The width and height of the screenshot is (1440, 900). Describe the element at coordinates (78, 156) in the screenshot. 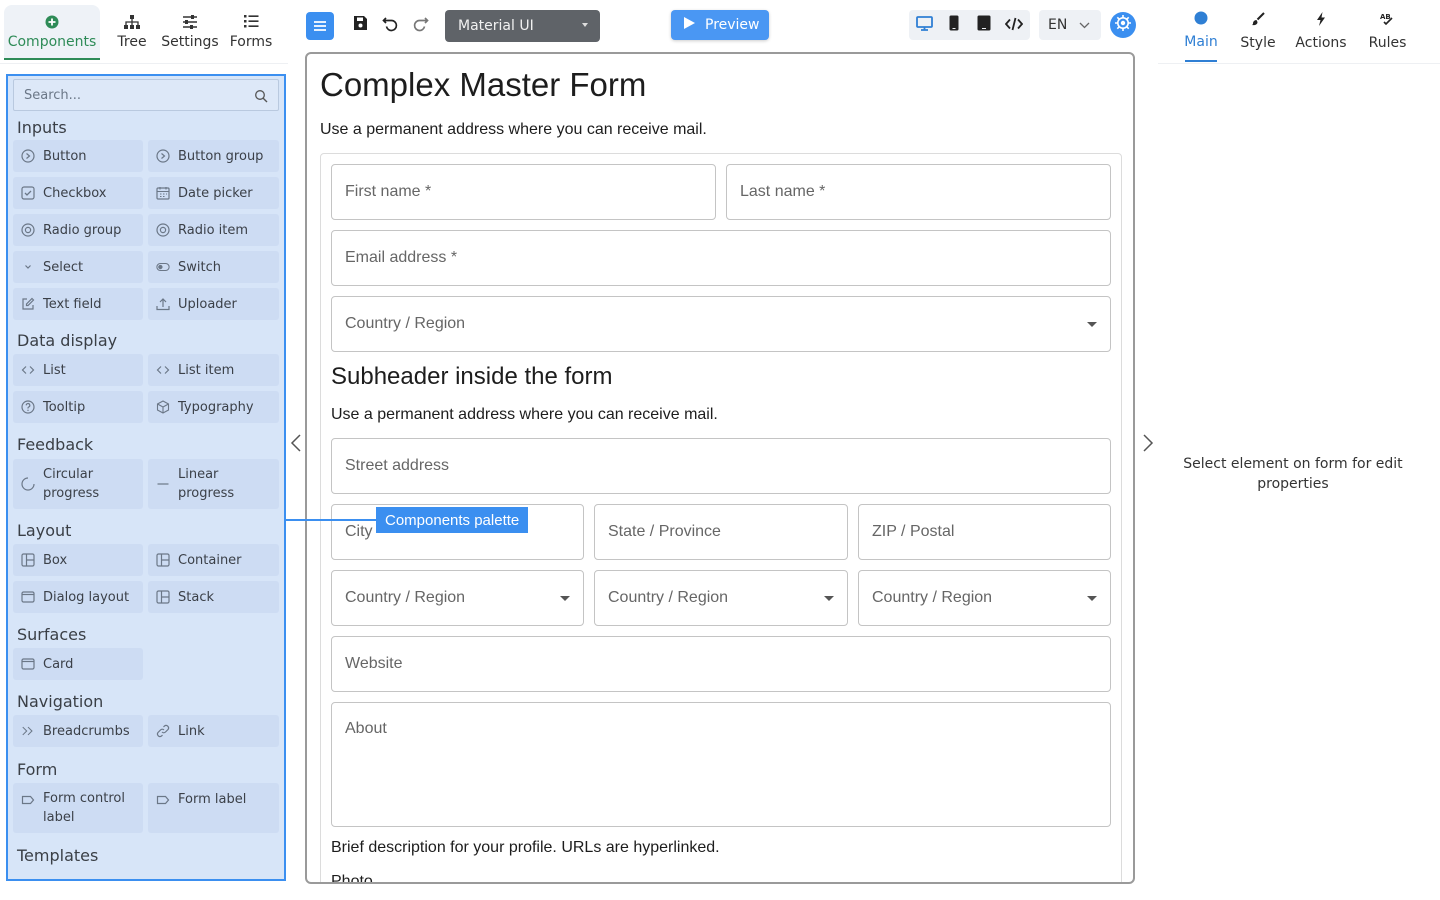

I see `palette-item-button: Button` at that location.